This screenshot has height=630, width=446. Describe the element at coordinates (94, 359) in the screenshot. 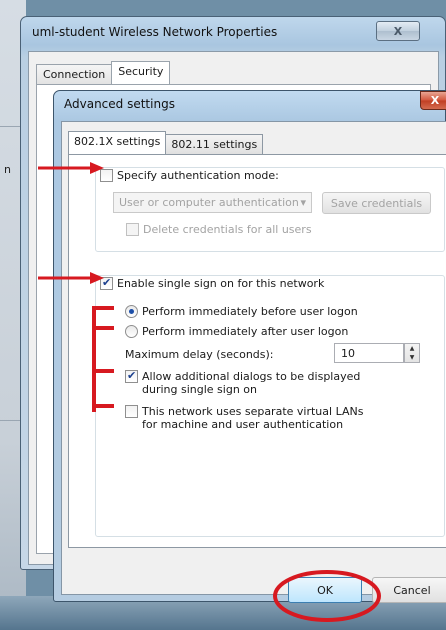

I see `annotation-bracket` at that location.